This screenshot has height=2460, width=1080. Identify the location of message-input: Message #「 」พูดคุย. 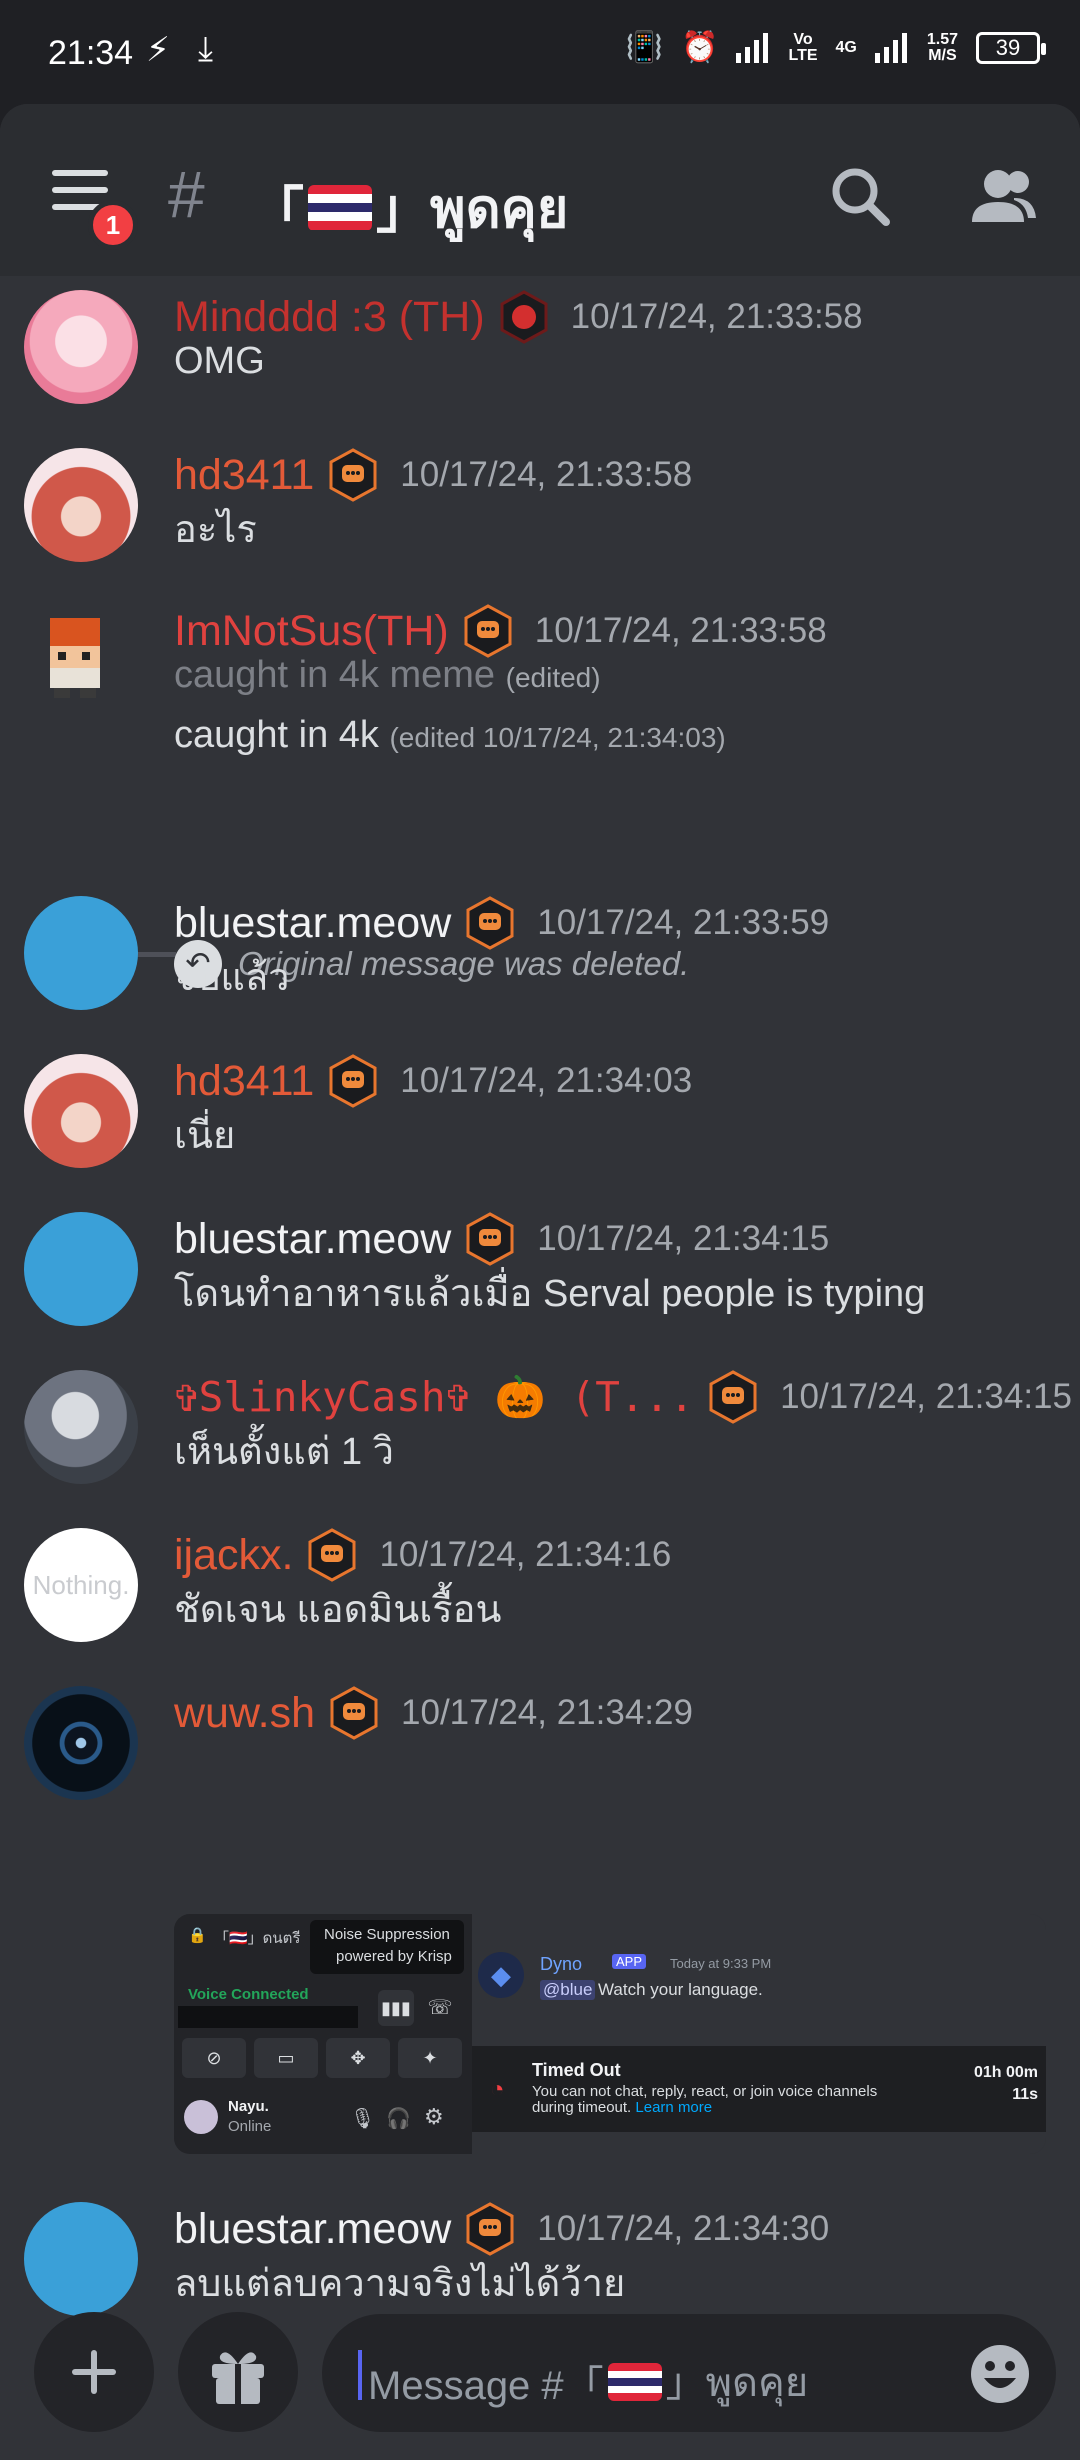
(689, 2373).